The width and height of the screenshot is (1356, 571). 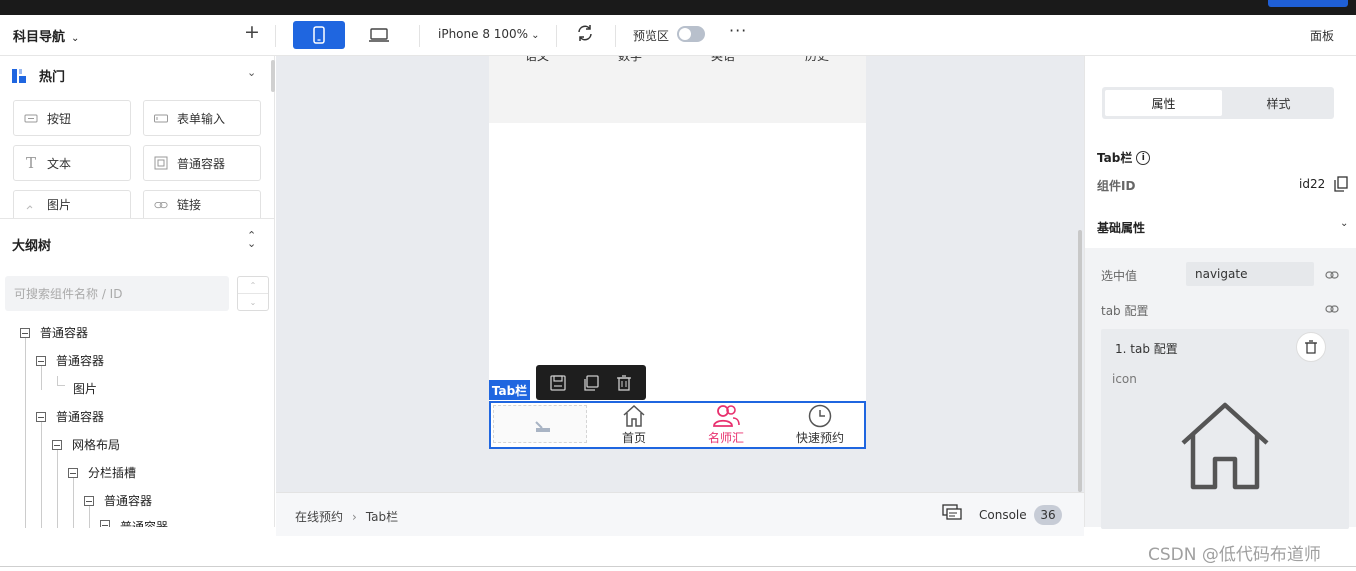 I want to click on canvas-scrollbar, so click(x=1080, y=361).